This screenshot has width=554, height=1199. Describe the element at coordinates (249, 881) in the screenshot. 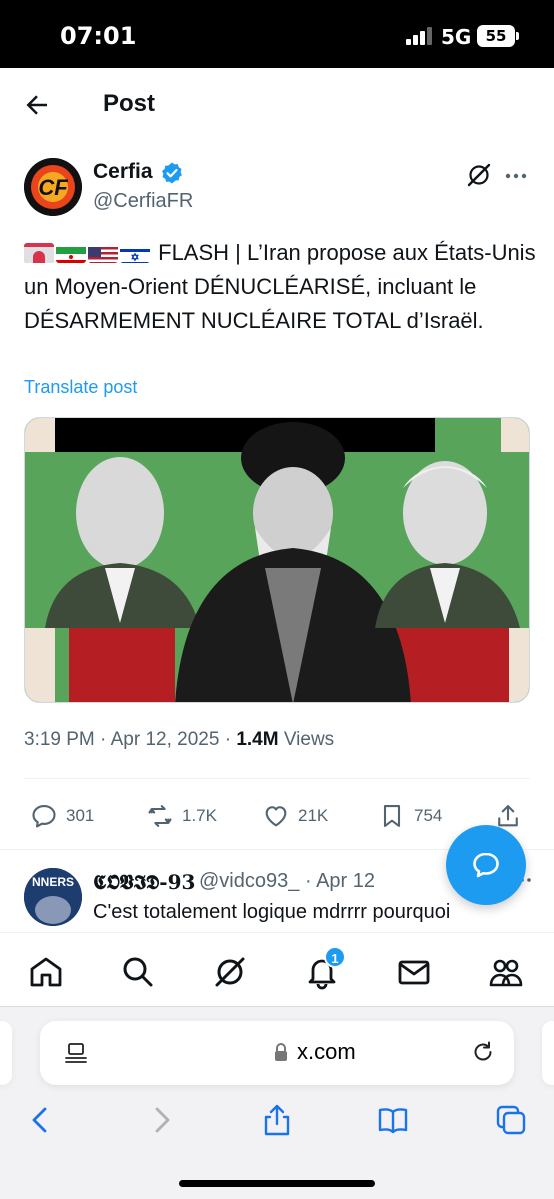

I see `reply-handle: @vidco93_` at that location.